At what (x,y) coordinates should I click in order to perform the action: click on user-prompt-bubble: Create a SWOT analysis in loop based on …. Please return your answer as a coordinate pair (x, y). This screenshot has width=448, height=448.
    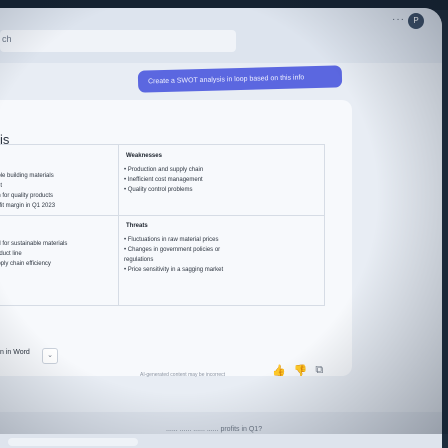
    Looking at the image, I should click on (240, 79).